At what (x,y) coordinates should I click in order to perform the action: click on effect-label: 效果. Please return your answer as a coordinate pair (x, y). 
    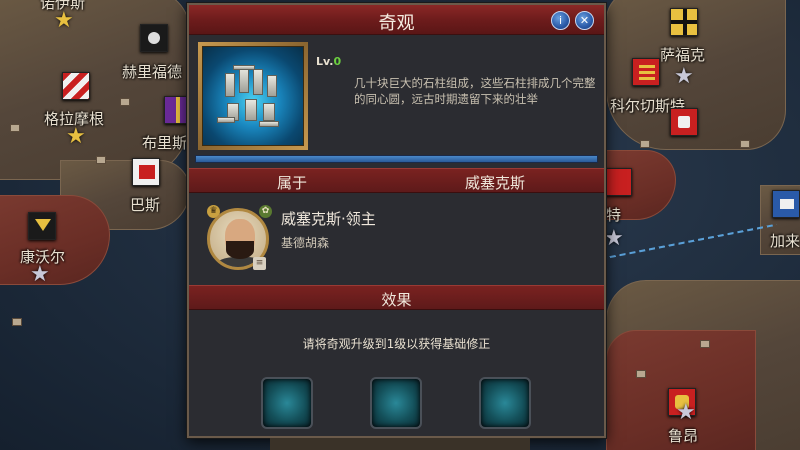
    Looking at the image, I should click on (396, 300).